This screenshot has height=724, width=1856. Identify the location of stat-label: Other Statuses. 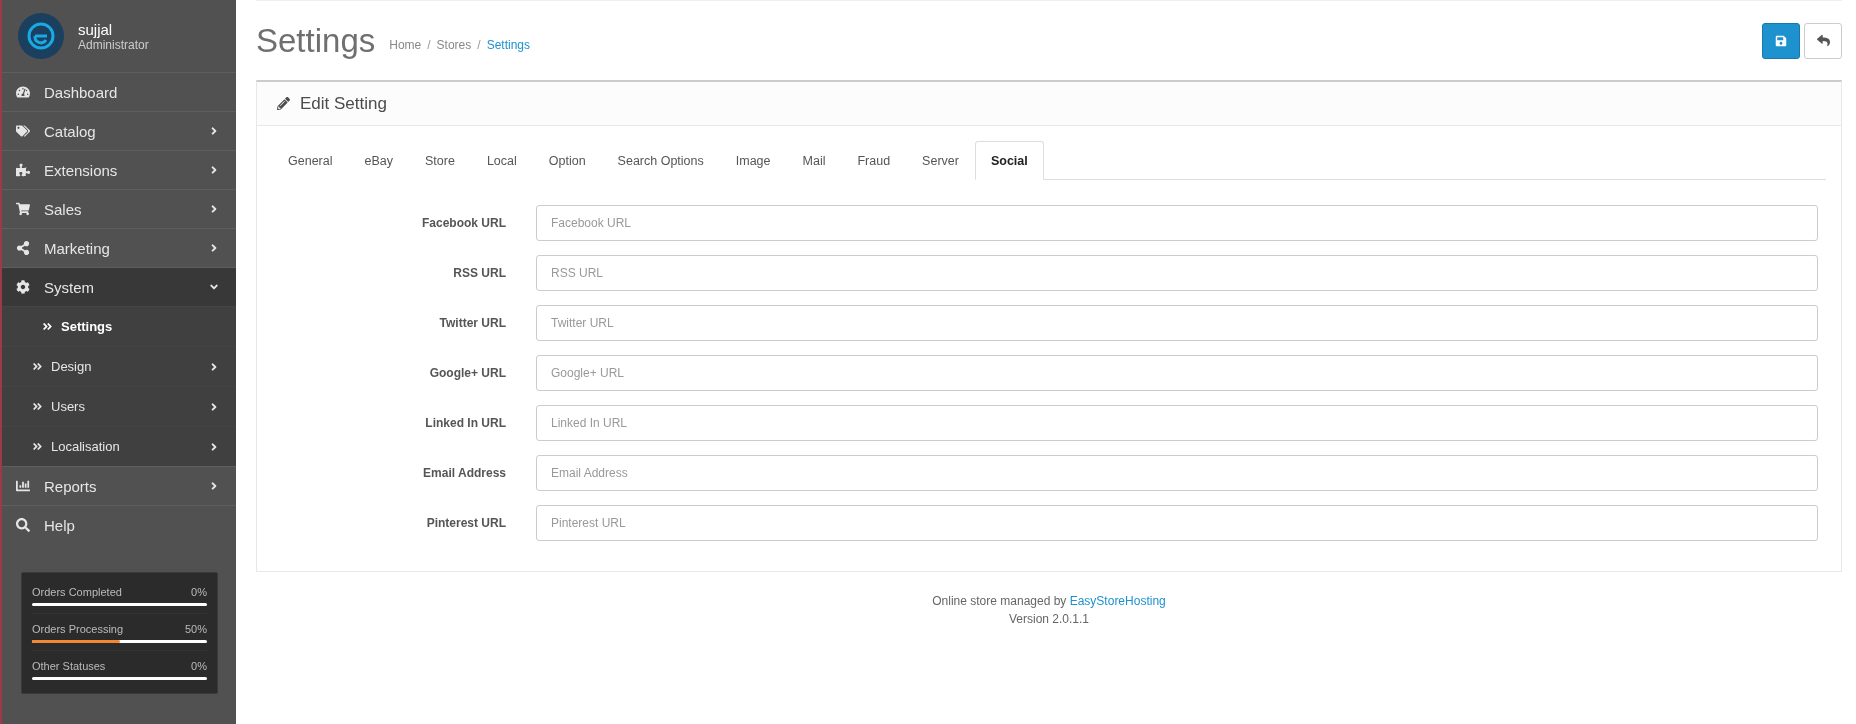
(69, 666).